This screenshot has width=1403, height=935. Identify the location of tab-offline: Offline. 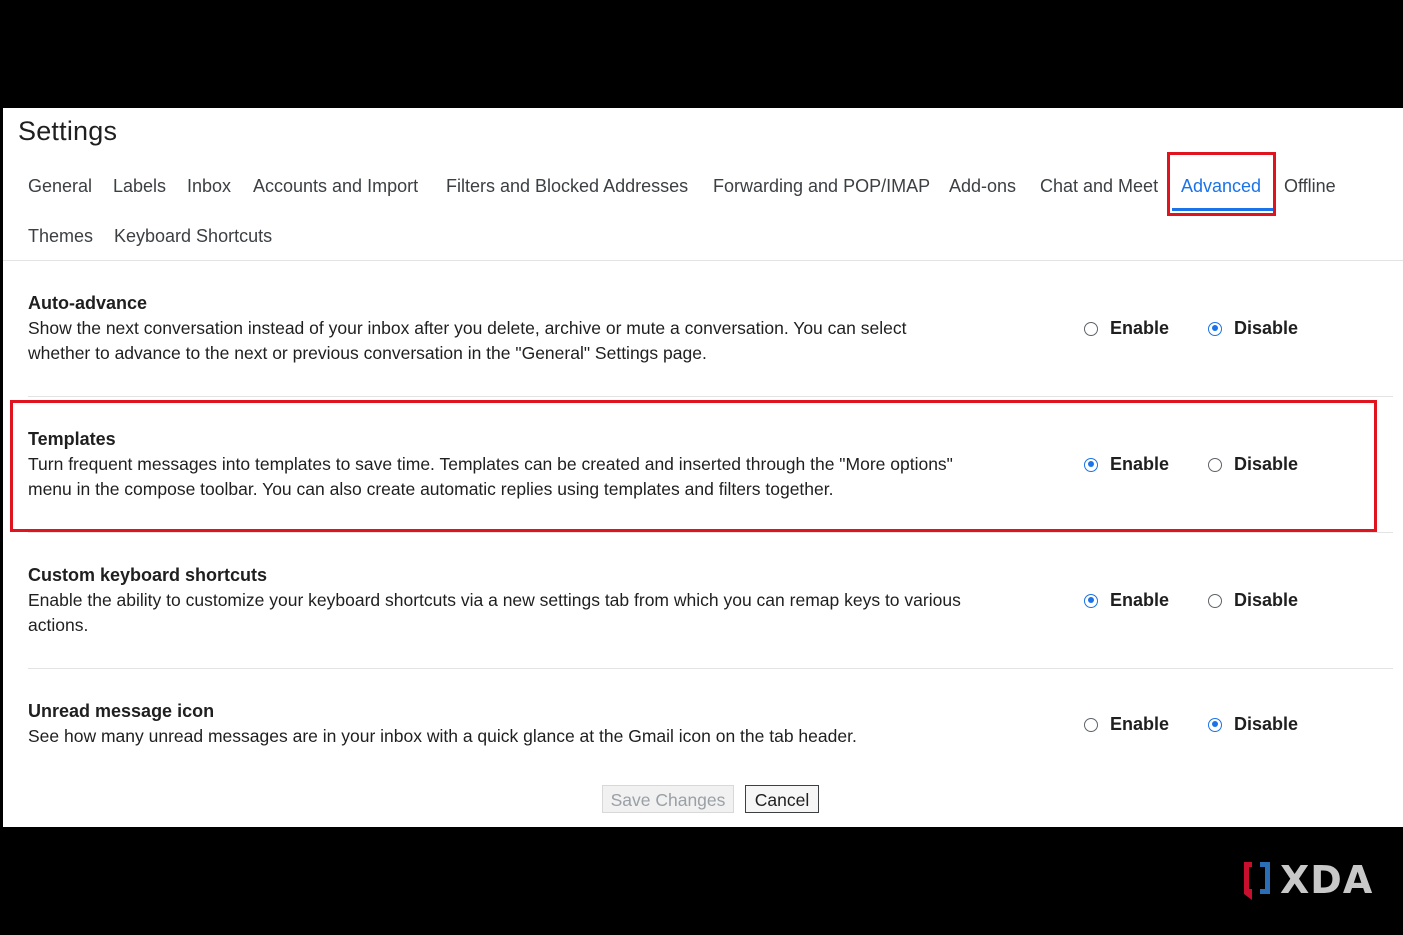
(1310, 186).